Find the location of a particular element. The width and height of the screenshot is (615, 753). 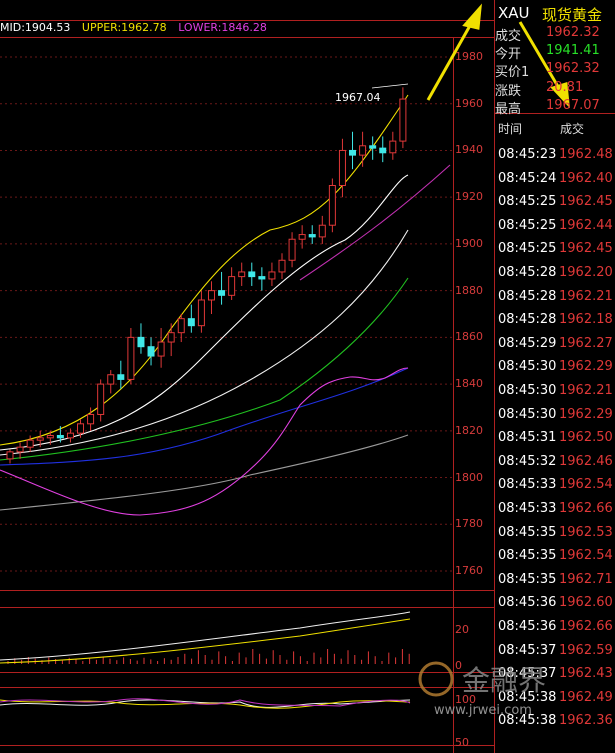

tick-time: 08:45:23 is located at coordinates (527, 154).